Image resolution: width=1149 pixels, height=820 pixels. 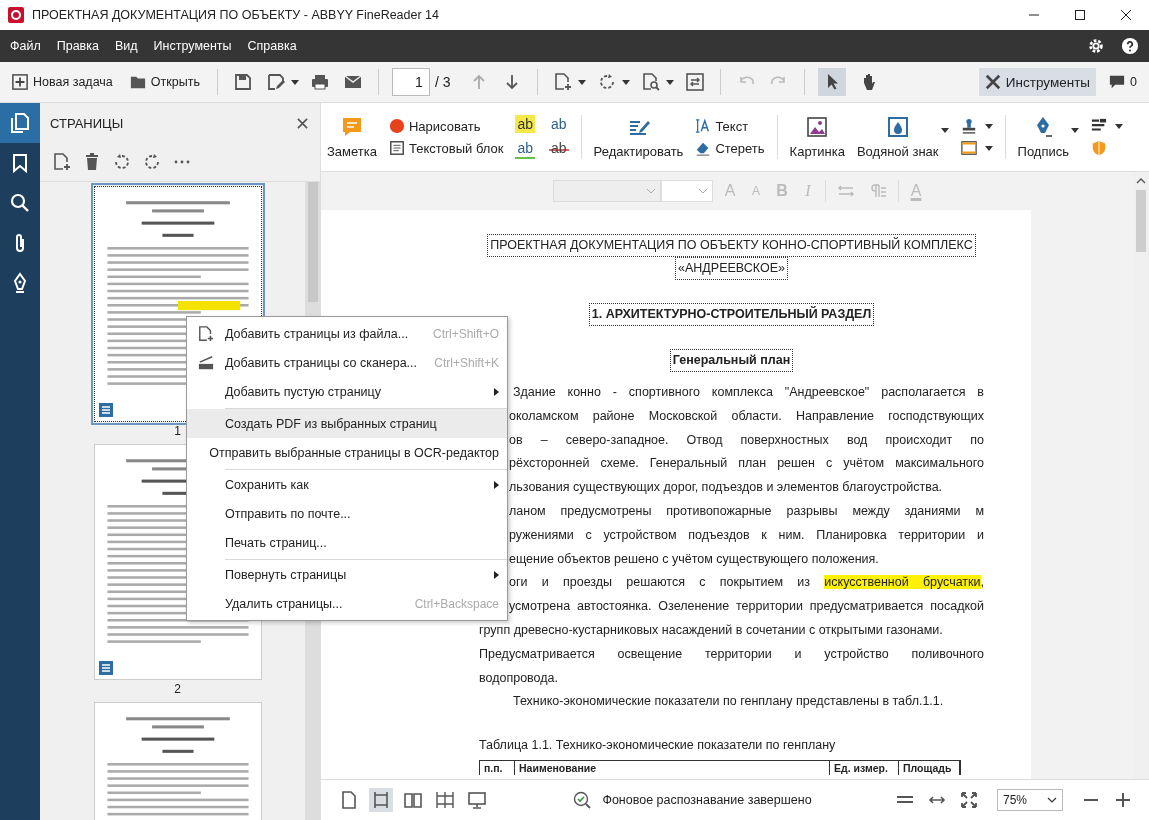 What do you see at coordinates (730, 126) in the screenshot?
I see `text-button: Текст` at bounding box center [730, 126].